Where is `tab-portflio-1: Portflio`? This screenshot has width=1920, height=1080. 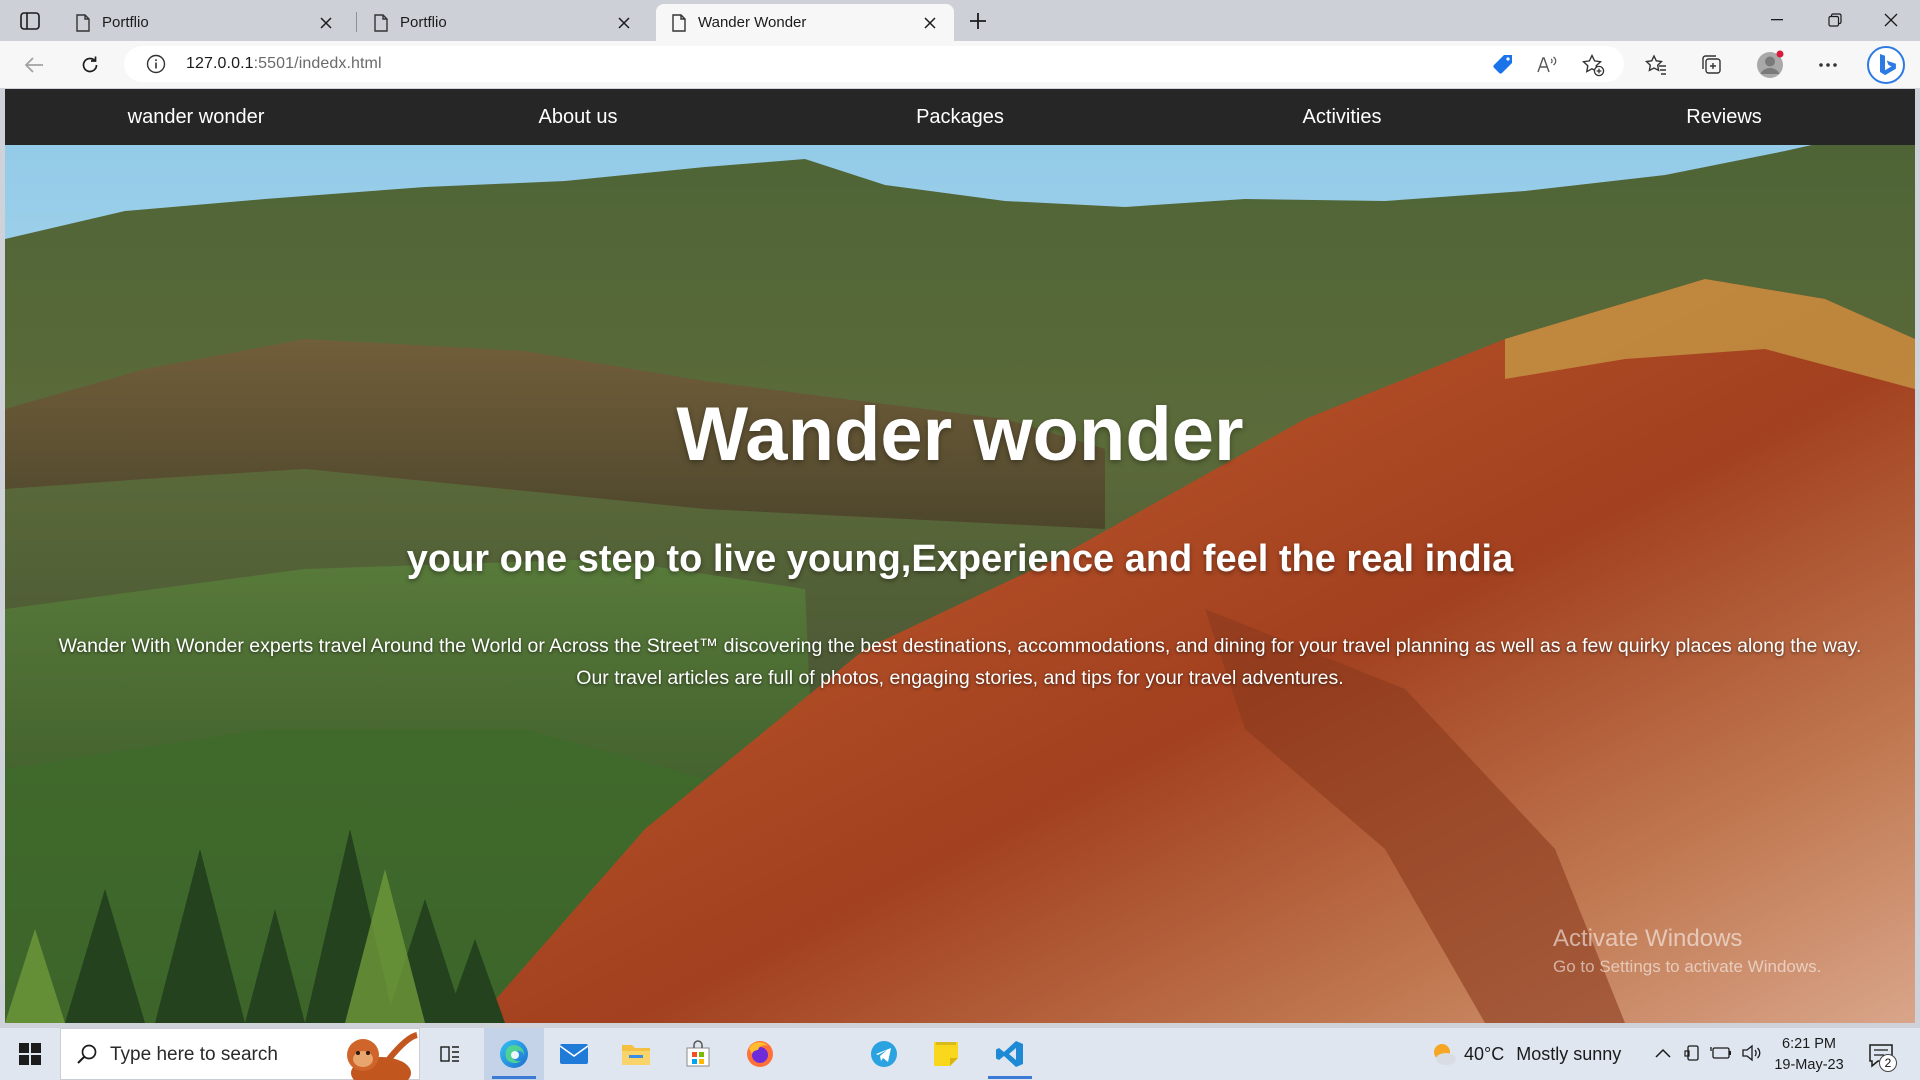
tab-portflio-1: Portflio is located at coordinates (205, 22).